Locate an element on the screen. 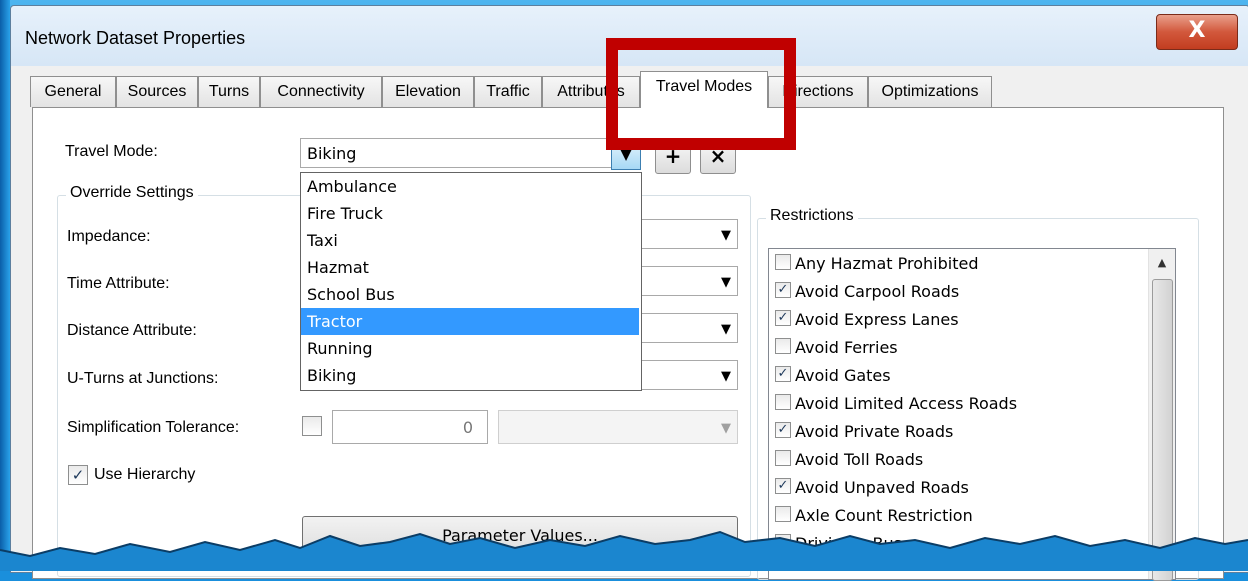 The image size is (1248, 581). tab-optimizations: Optimizations is located at coordinates (930, 91).